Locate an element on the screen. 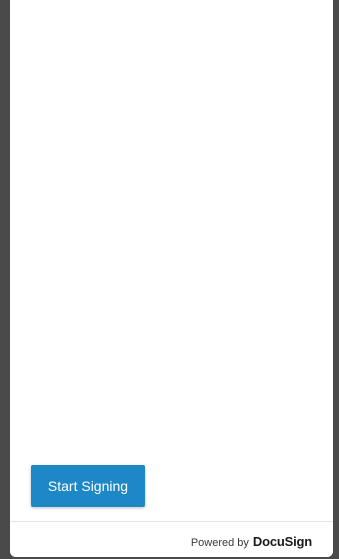  powered-by-docusign: Powered by DocuSign is located at coordinates (251, 541).